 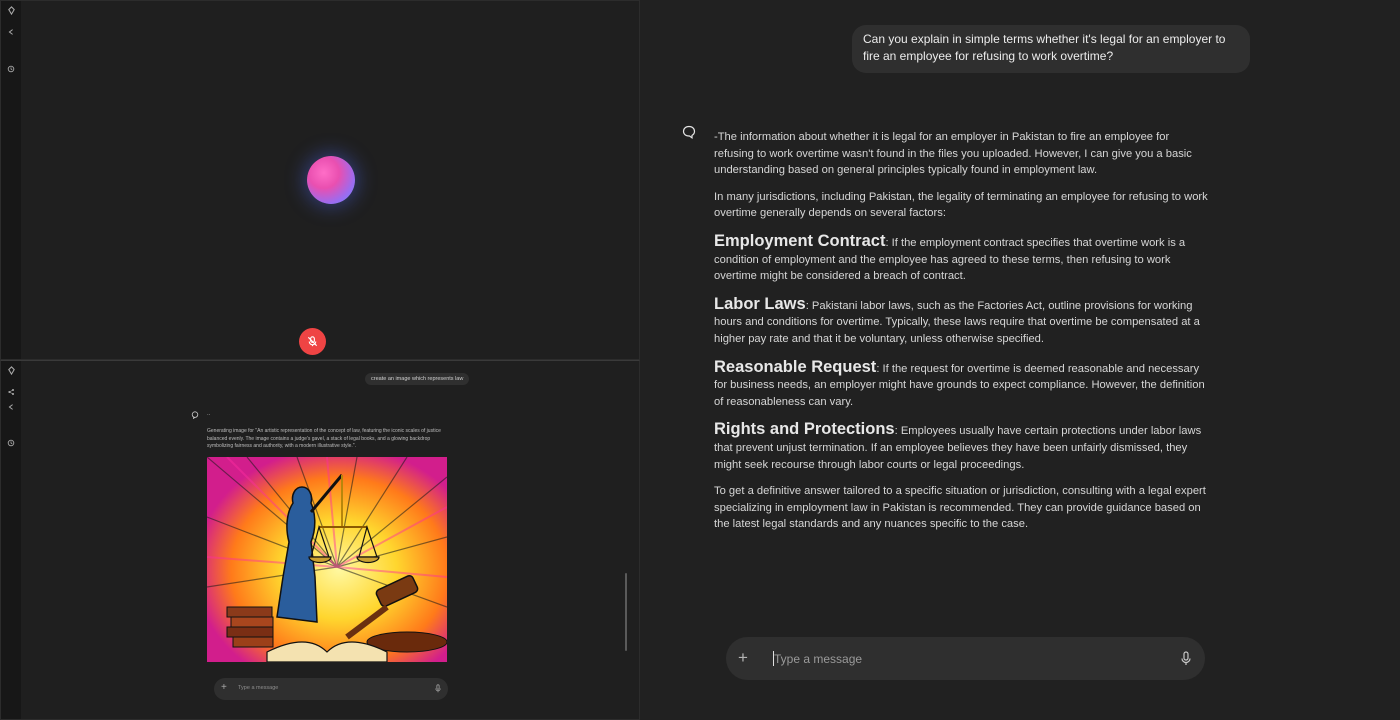 What do you see at coordinates (804, 429) in the screenshot?
I see `section-heading: Rights and Protections` at bounding box center [804, 429].